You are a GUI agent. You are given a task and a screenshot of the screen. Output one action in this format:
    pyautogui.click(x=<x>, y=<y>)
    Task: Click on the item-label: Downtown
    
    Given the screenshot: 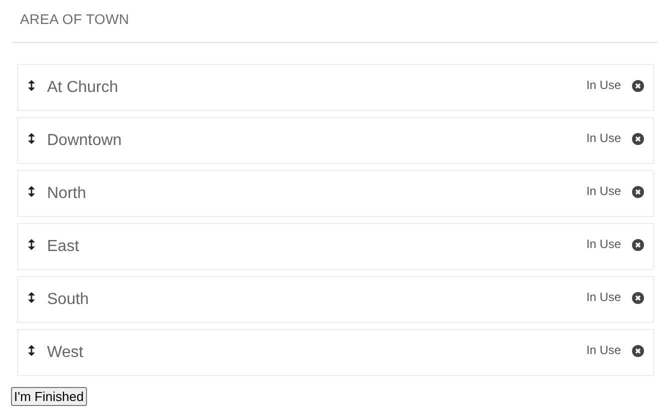 What is the action you would take?
    pyautogui.click(x=85, y=141)
    